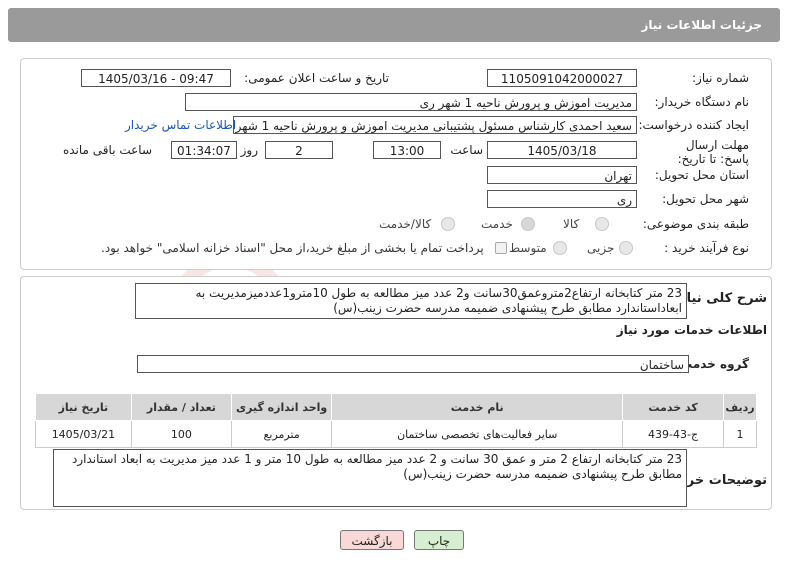 The height and width of the screenshot is (566, 788). Describe the element at coordinates (411, 102) in the screenshot. I see `buyer-org-field: مدیریت اموزش و پرورش ناحیه 1 شهر ری` at that location.